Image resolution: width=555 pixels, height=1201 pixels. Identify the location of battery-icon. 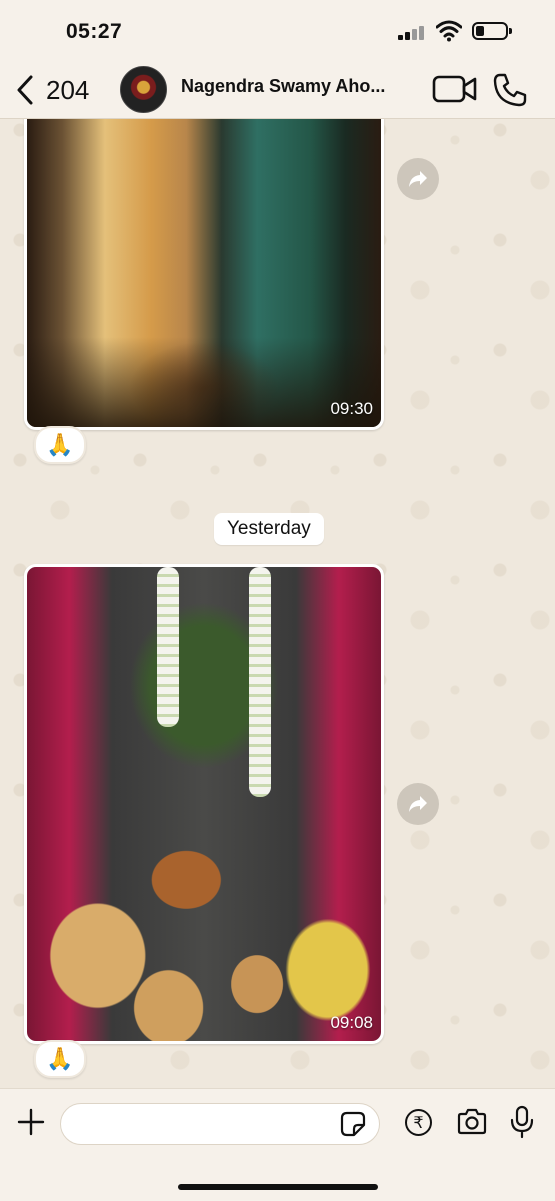
(492, 31).